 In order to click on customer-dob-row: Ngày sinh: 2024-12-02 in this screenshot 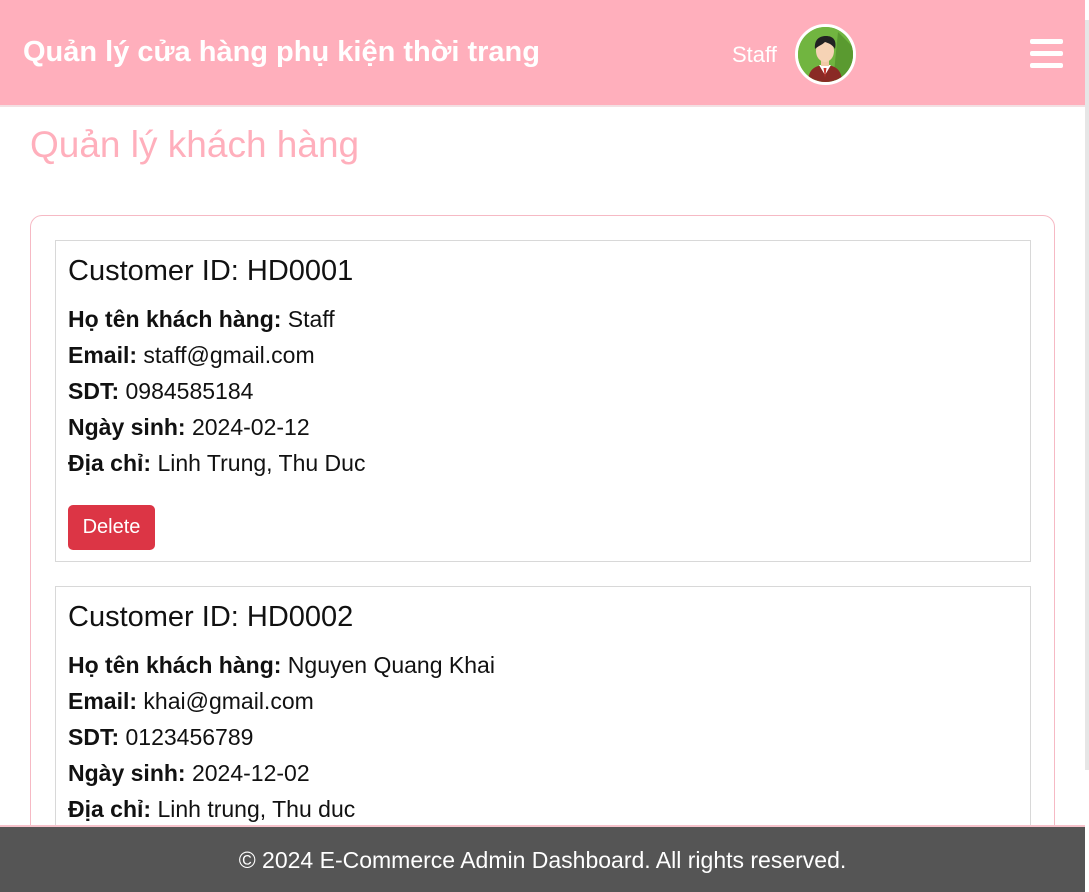, I will do `click(189, 773)`.